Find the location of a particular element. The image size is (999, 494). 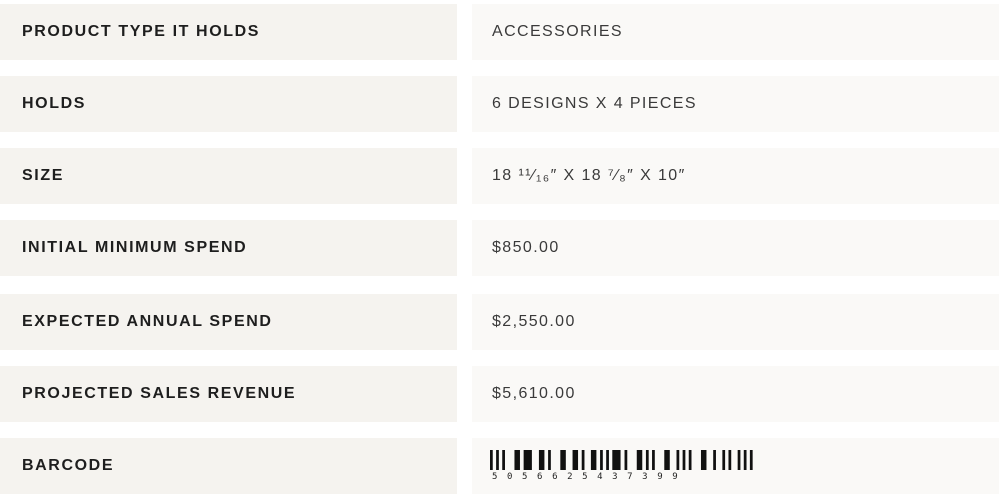

spec-value: 6 DESIGNS X 4 PIECES is located at coordinates (735, 104).